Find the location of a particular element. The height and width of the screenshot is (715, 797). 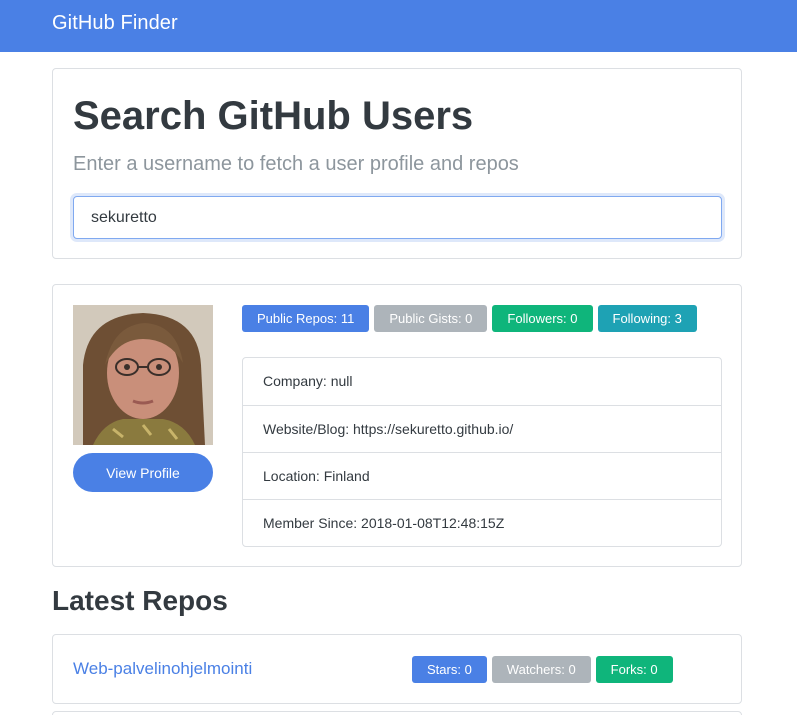

view-profile-button: View Profile is located at coordinates (143, 472).